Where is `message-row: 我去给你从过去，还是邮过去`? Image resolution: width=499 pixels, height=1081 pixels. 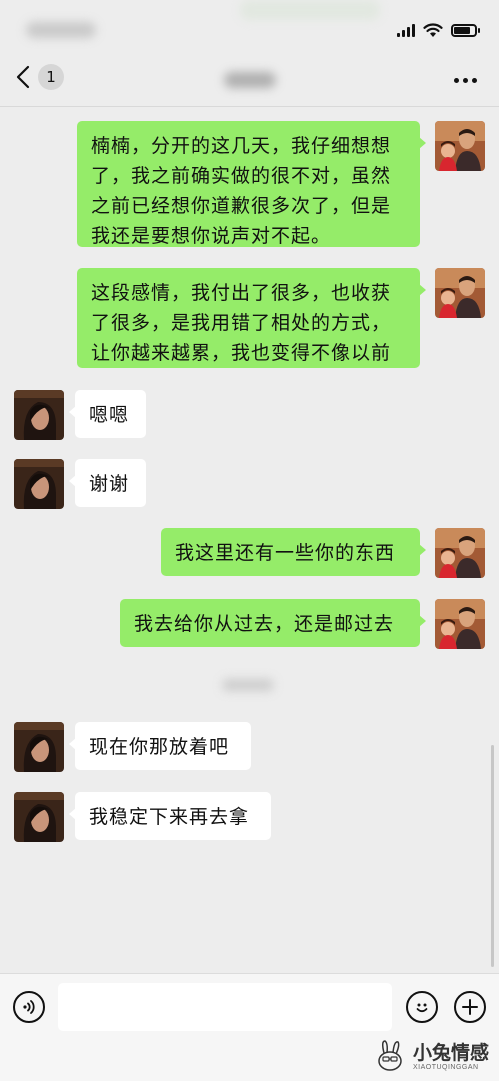 message-row: 我去给你从过去，还是邮过去 is located at coordinates (249, 624).